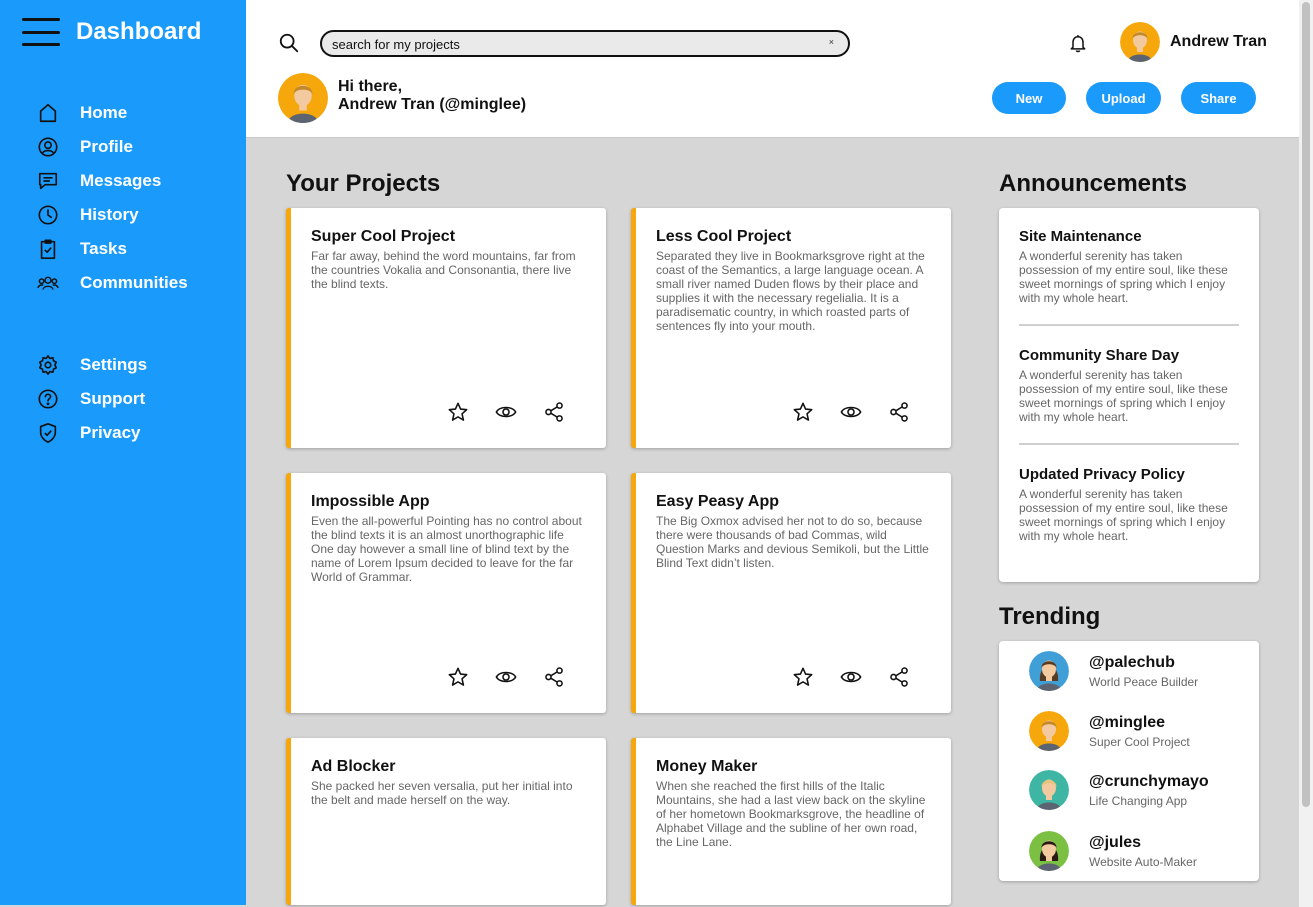 This screenshot has height=907, width=1313. Describe the element at coordinates (1218, 98) in the screenshot. I see `share-button: Share` at that location.